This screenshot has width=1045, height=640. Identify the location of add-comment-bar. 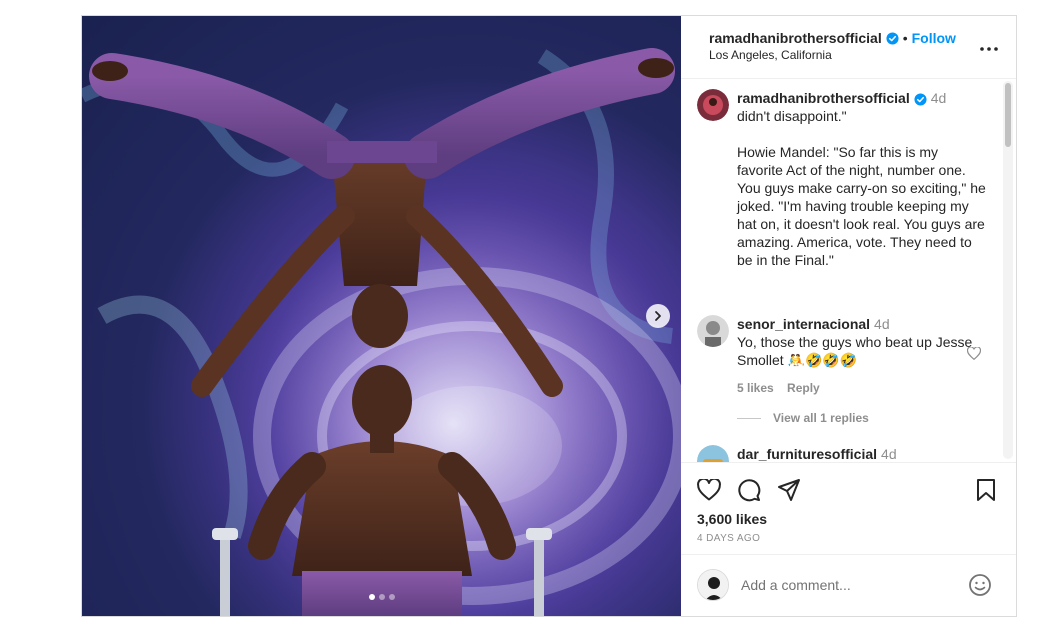
(848, 585).